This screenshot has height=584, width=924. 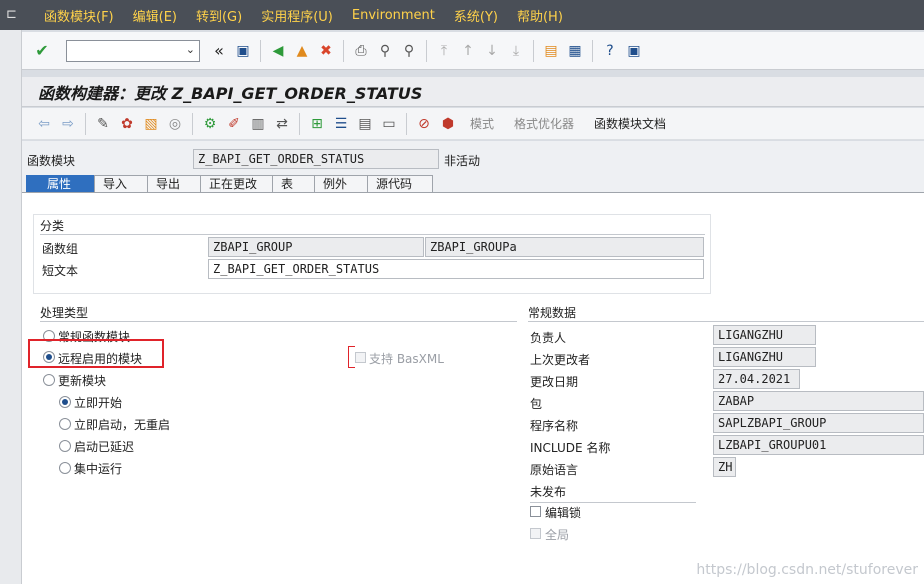 What do you see at coordinates (540, 15) in the screenshot?
I see `menu-help: 帮助(H)` at bounding box center [540, 15].